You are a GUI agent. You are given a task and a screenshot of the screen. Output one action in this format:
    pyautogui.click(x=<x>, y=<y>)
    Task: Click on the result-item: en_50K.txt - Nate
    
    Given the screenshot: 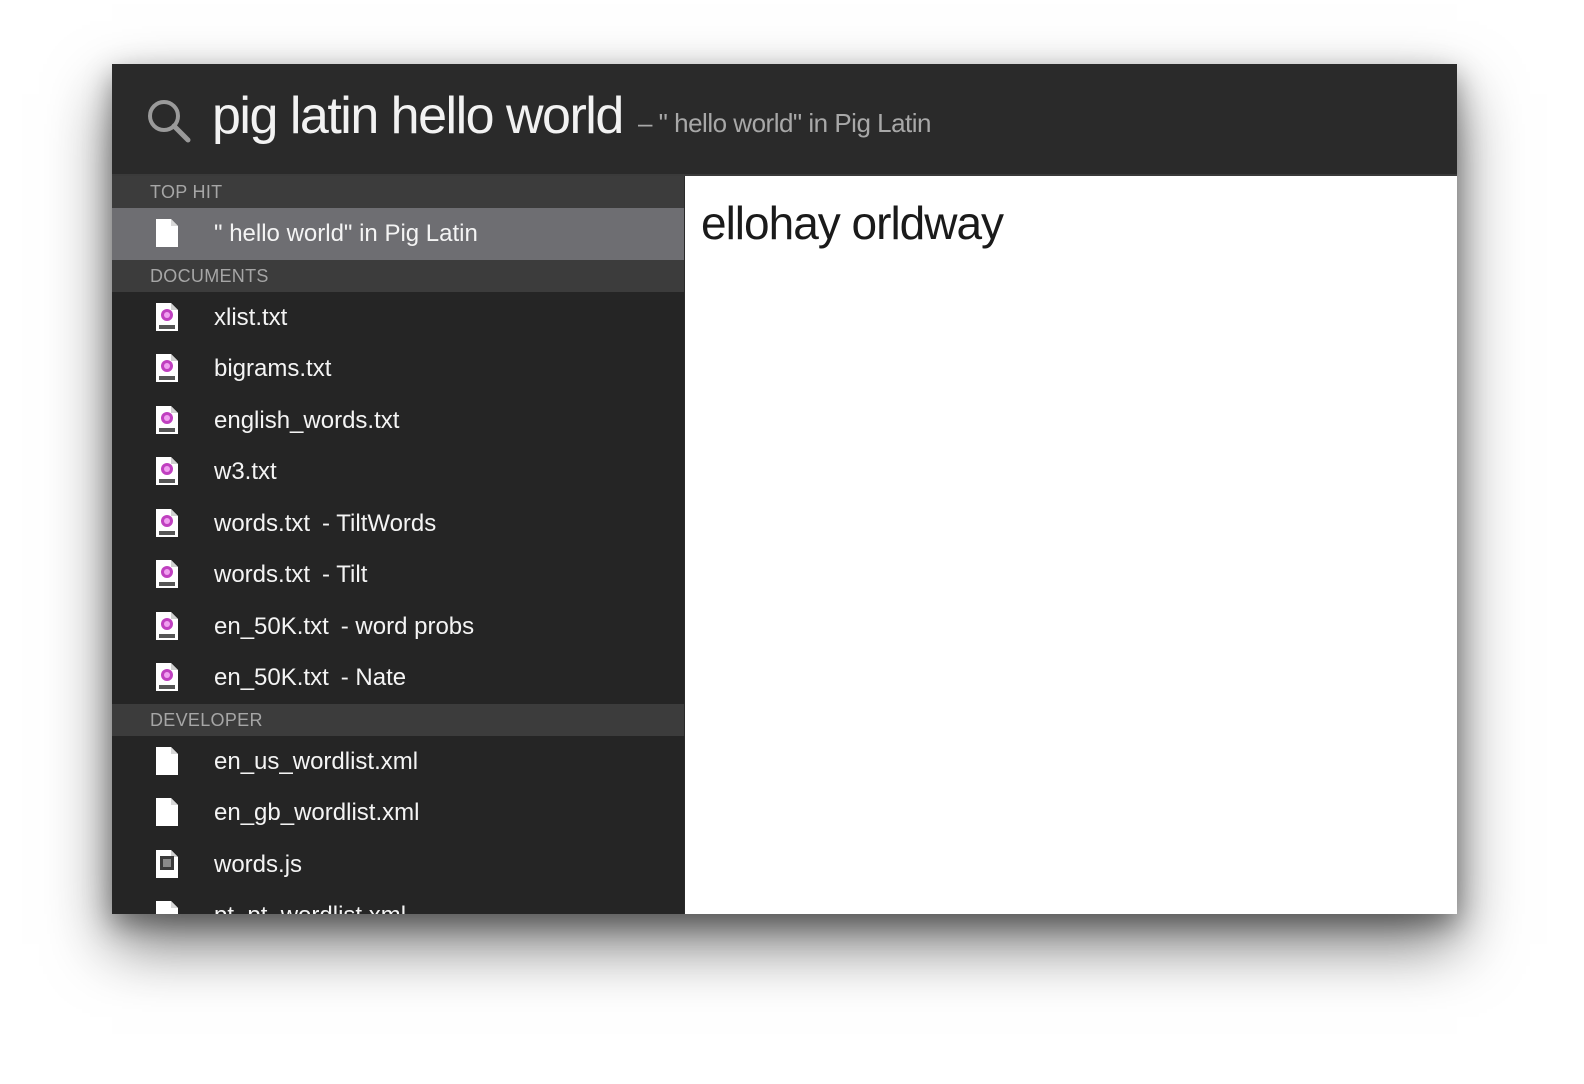 What is the action you would take?
    pyautogui.click(x=398, y=678)
    